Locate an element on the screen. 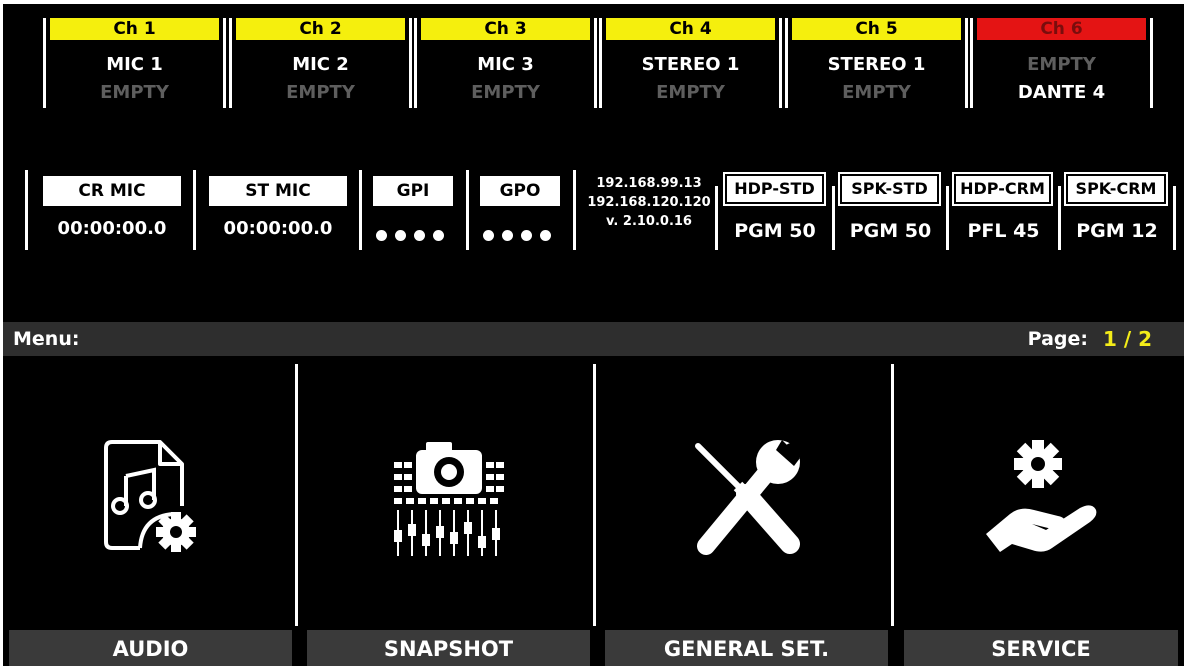 The height and width of the screenshot is (669, 1187). snapshot-menu-tile: SNAPSHOT is located at coordinates (448, 515).